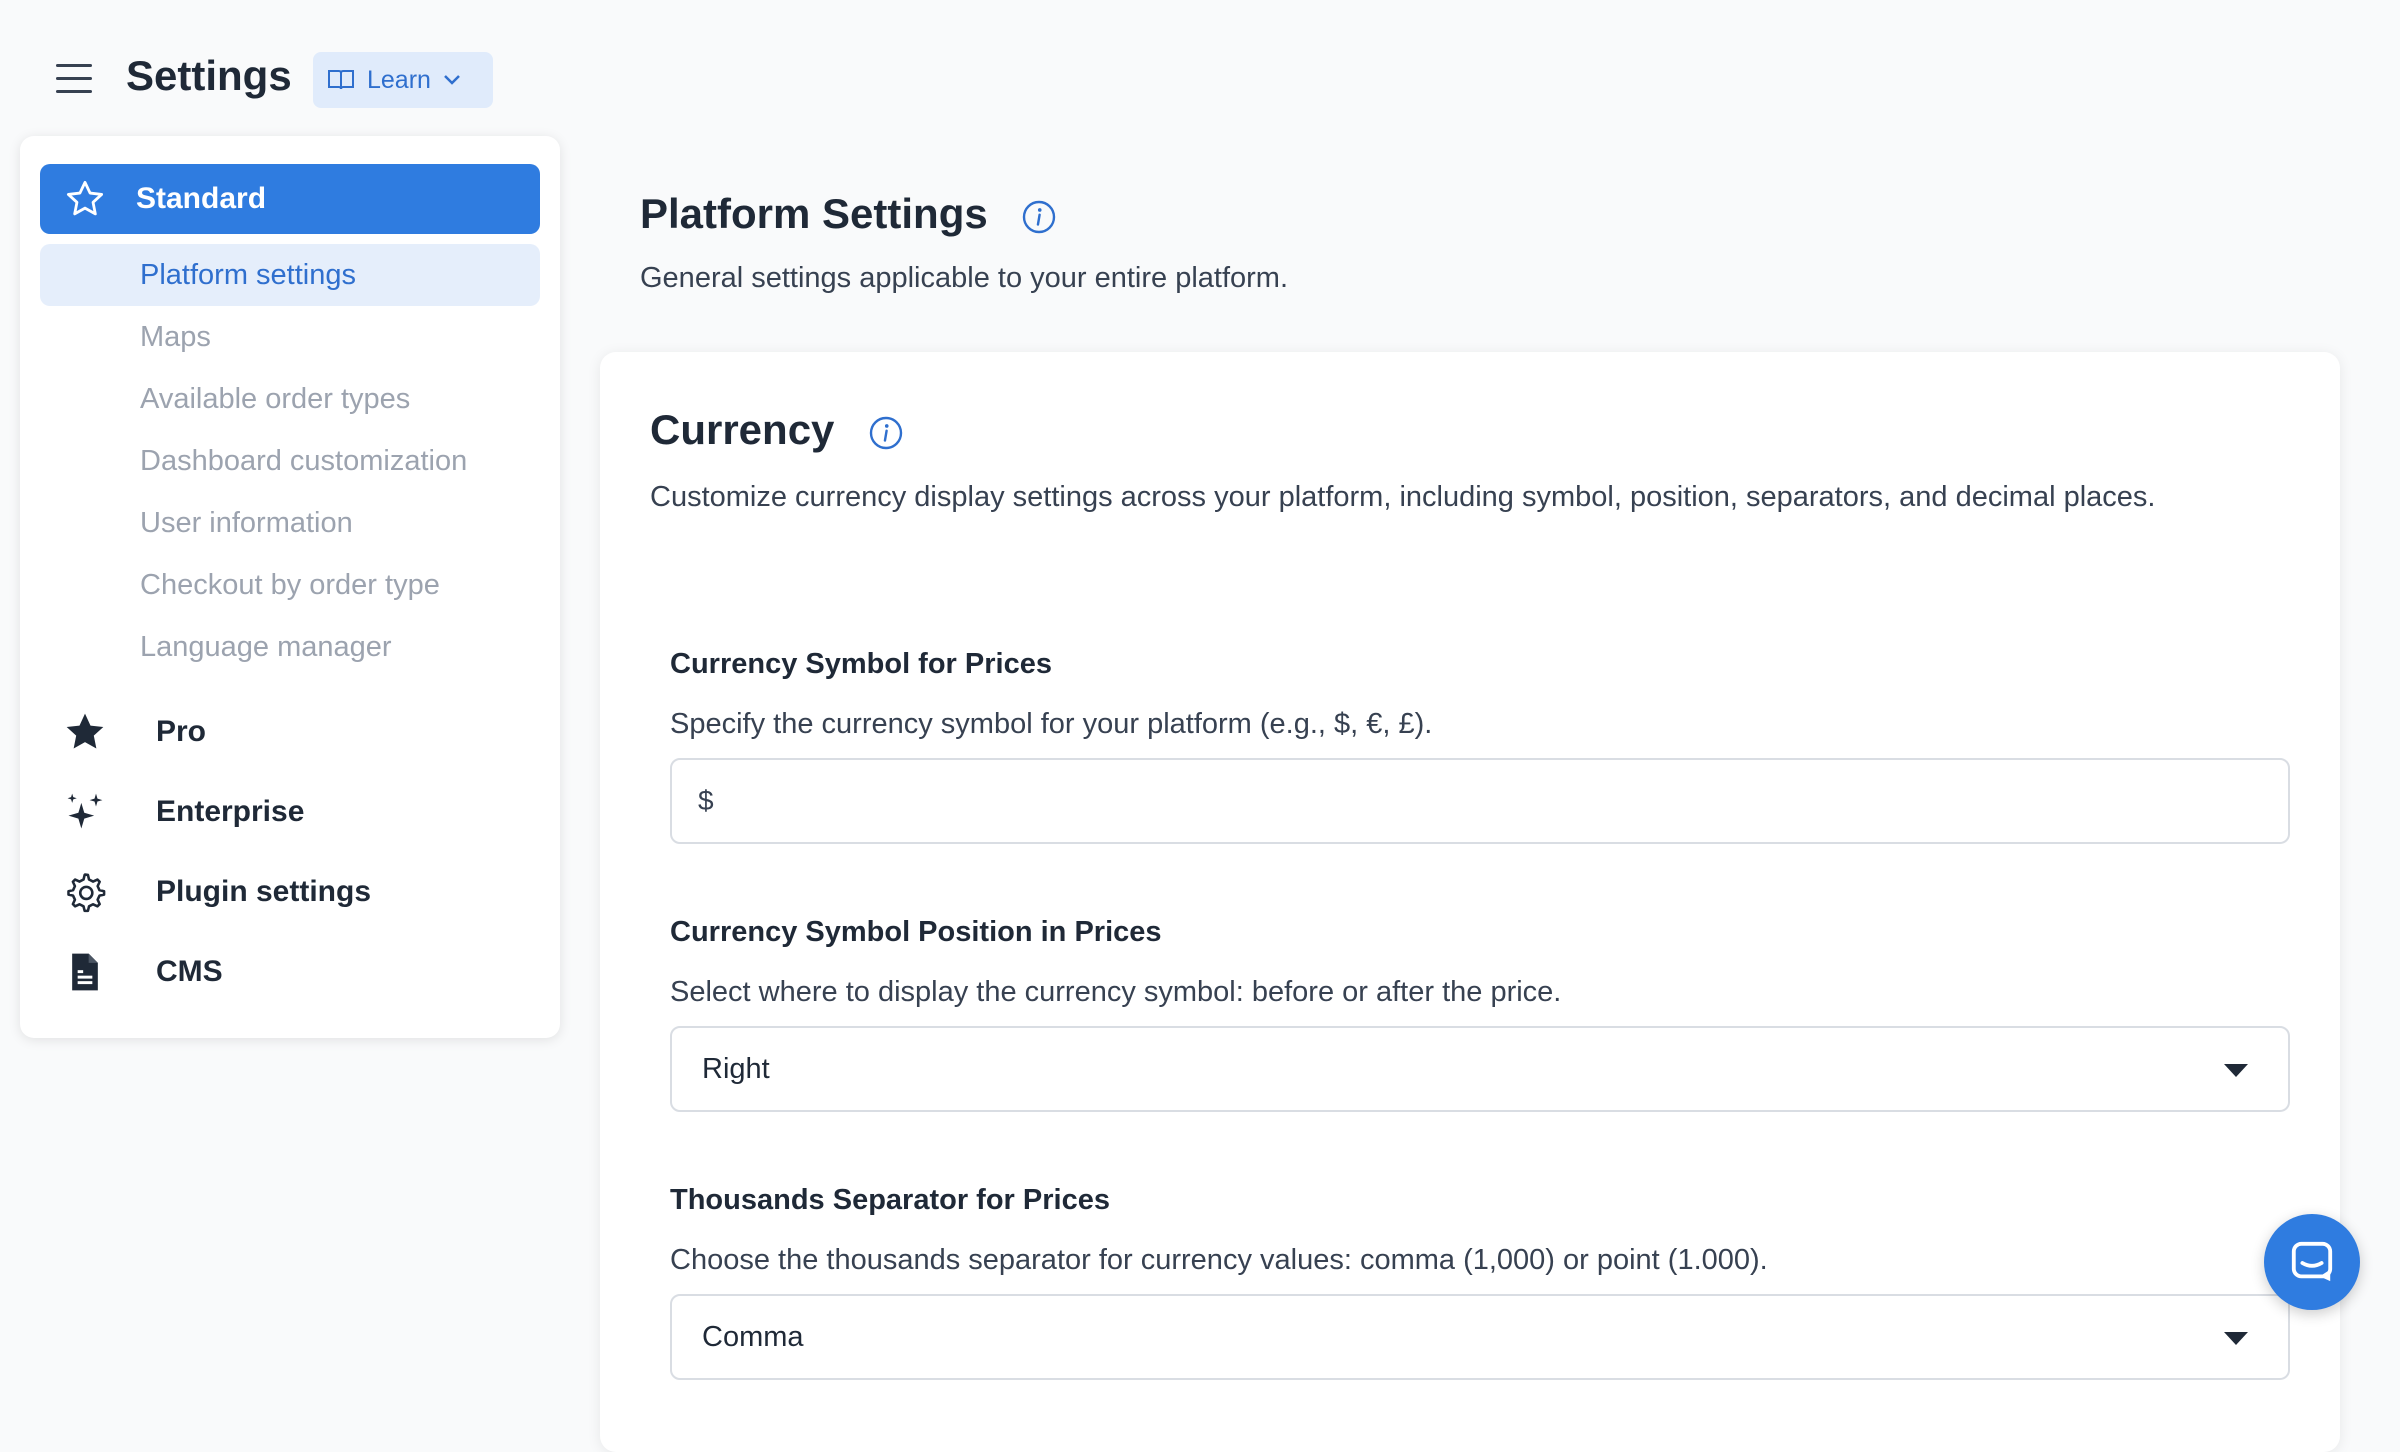 Image resolution: width=2400 pixels, height=1452 pixels. I want to click on chat-icon, so click(2312, 1261).